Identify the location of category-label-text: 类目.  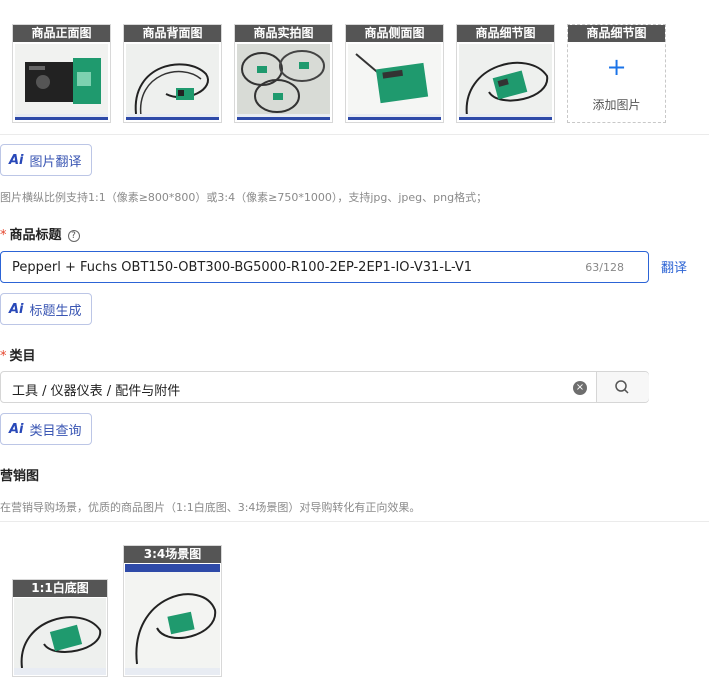
(22, 356).